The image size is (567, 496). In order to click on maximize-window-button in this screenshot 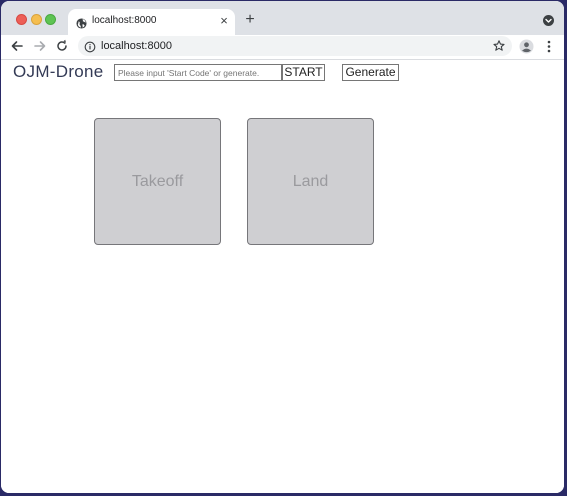, I will do `click(50, 19)`.